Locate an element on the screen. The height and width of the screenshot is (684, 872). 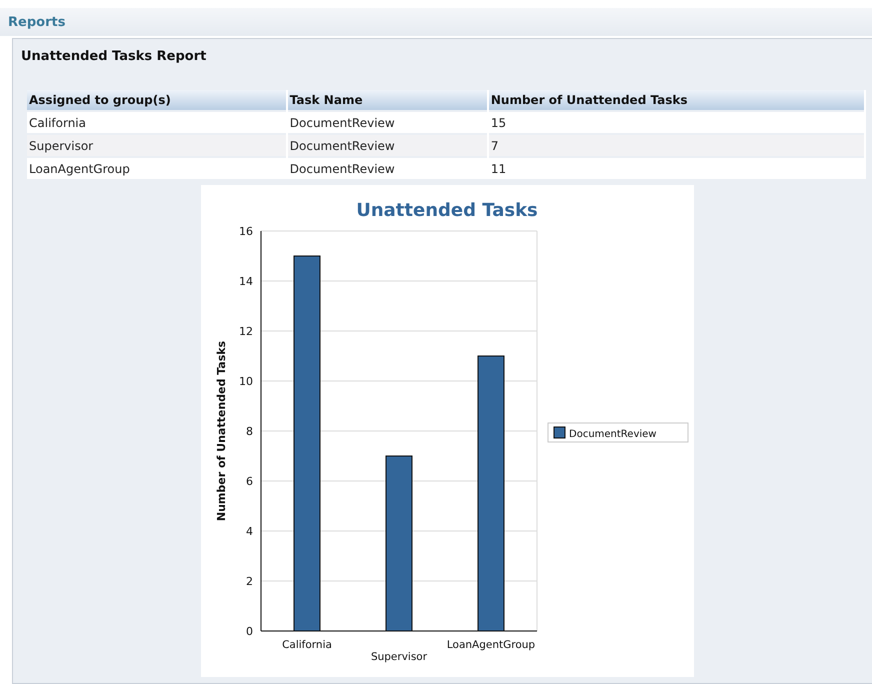
table-cell: California is located at coordinates (157, 122).